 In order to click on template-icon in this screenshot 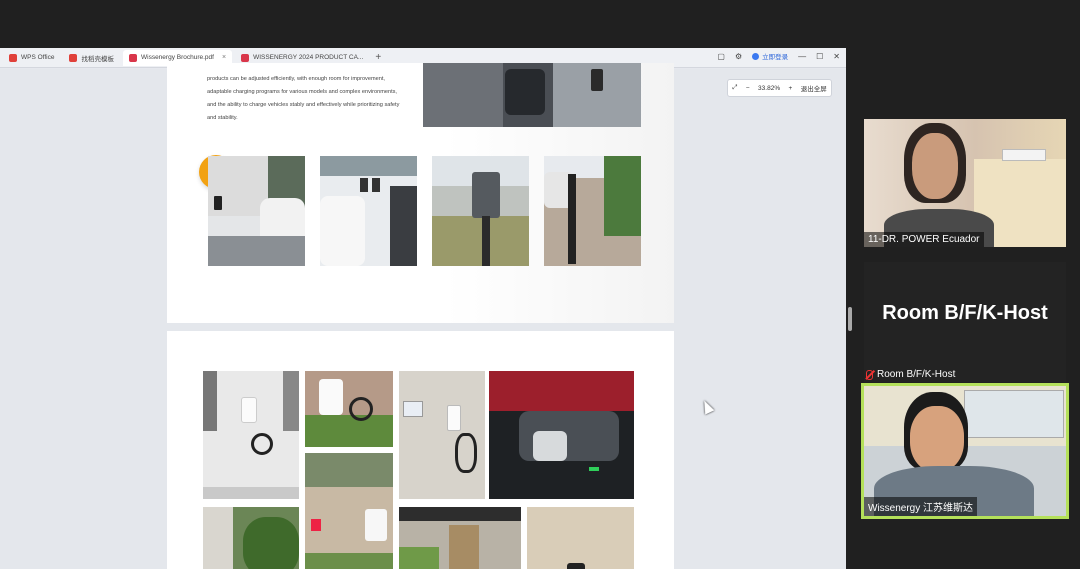, I will do `click(73, 57)`.